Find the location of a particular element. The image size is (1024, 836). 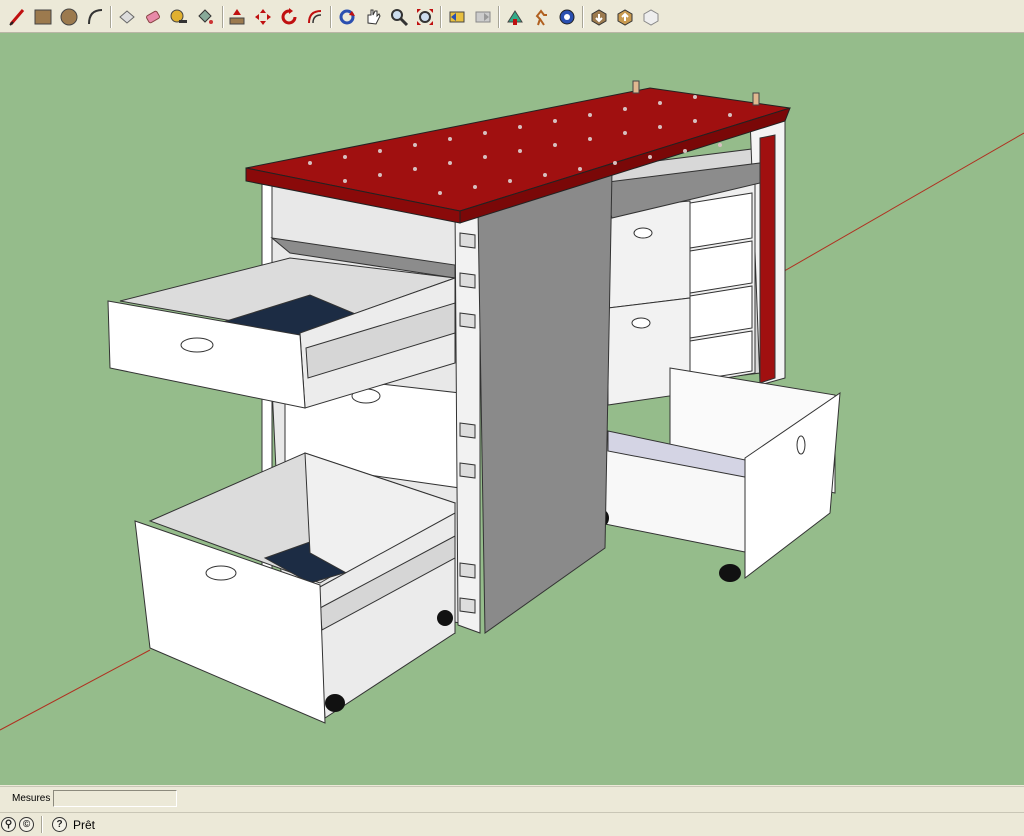

arc-icon is located at coordinates (95, 17).